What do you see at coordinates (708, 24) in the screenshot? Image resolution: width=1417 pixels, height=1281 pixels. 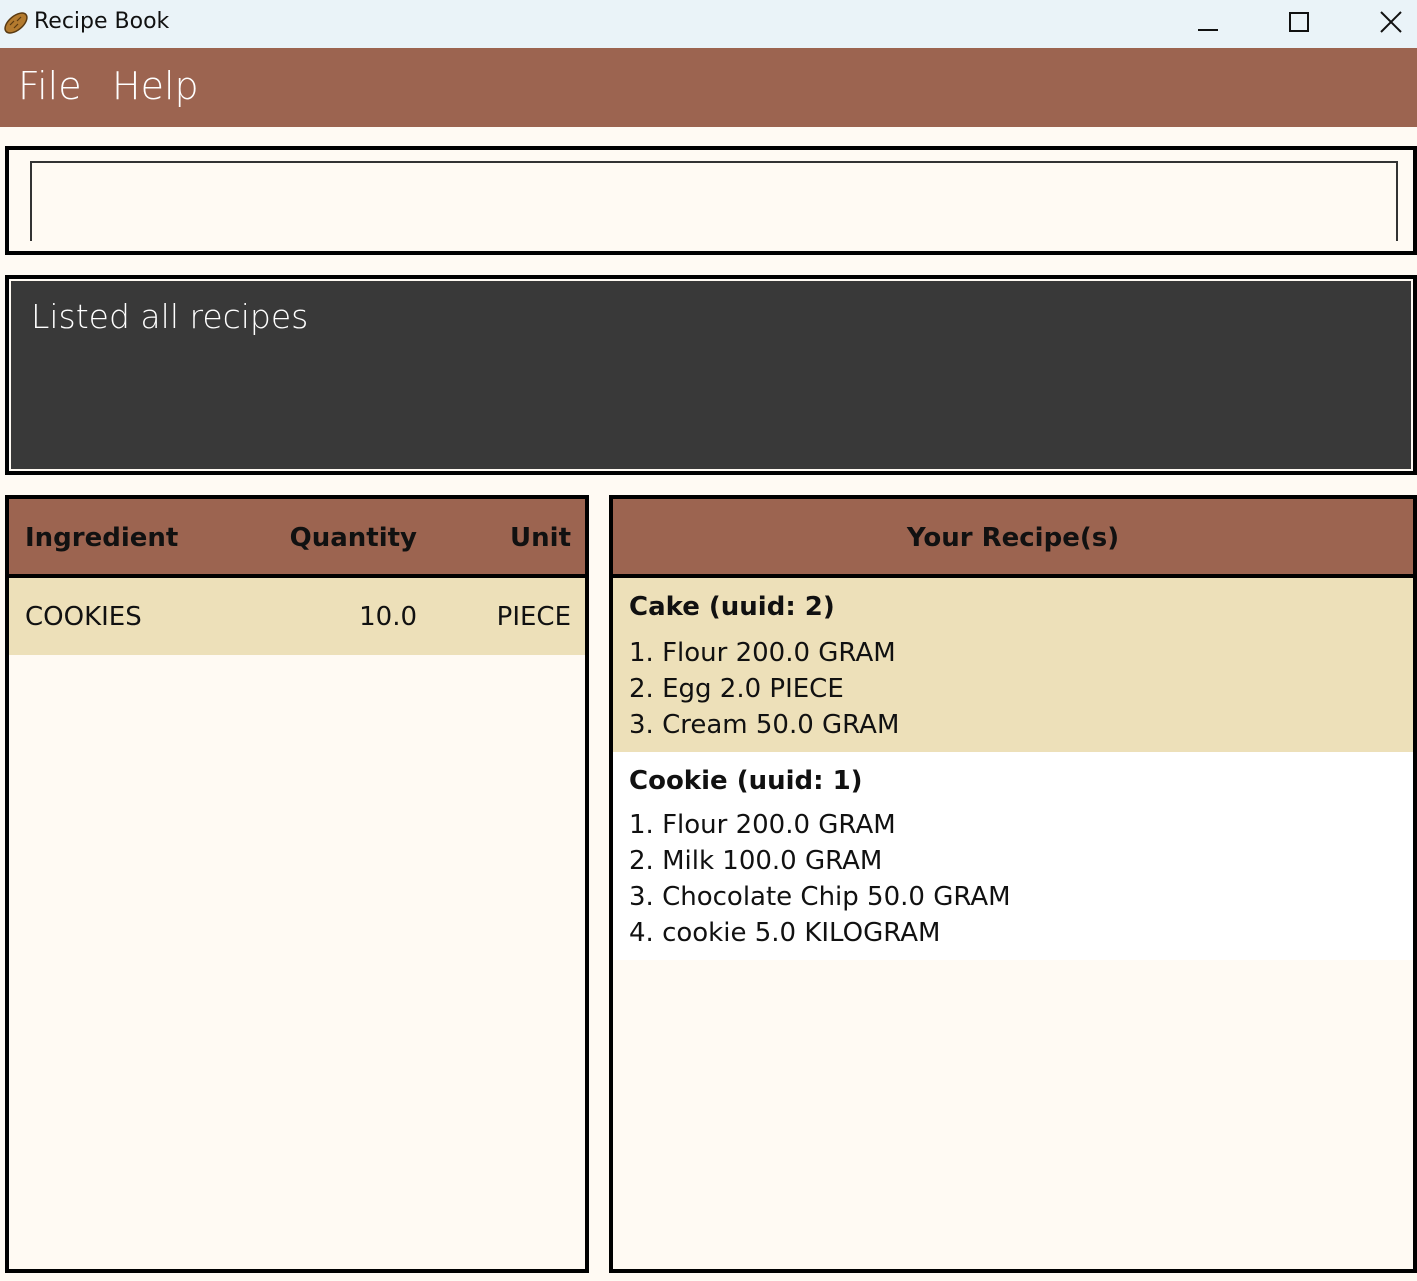 I see `title-bar: Recipe Book` at bounding box center [708, 24].